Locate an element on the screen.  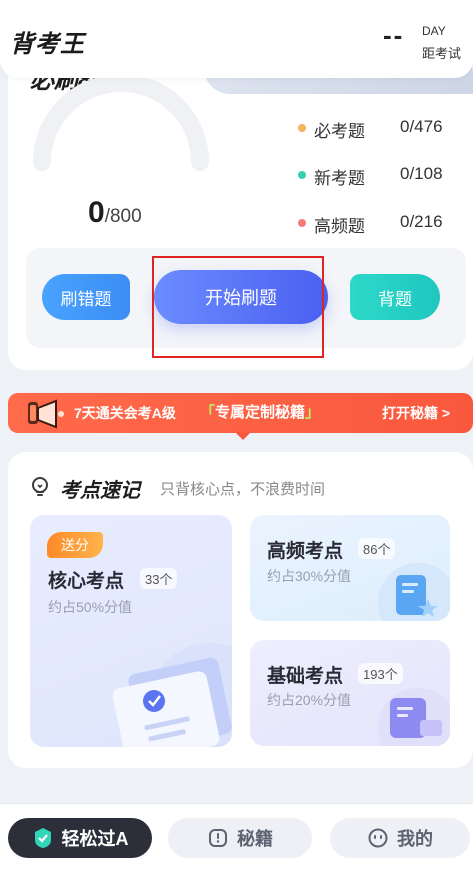
nav-tab-secrets: 秘籍 is located at coordinates (240, 838).